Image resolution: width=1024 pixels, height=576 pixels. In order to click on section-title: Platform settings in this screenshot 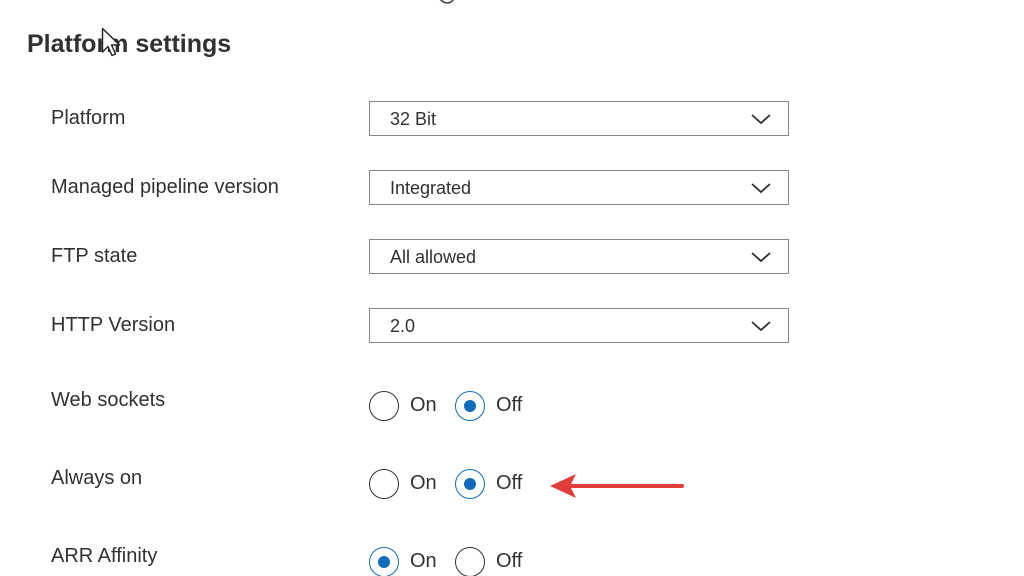, I will do `click(129, 44)`.